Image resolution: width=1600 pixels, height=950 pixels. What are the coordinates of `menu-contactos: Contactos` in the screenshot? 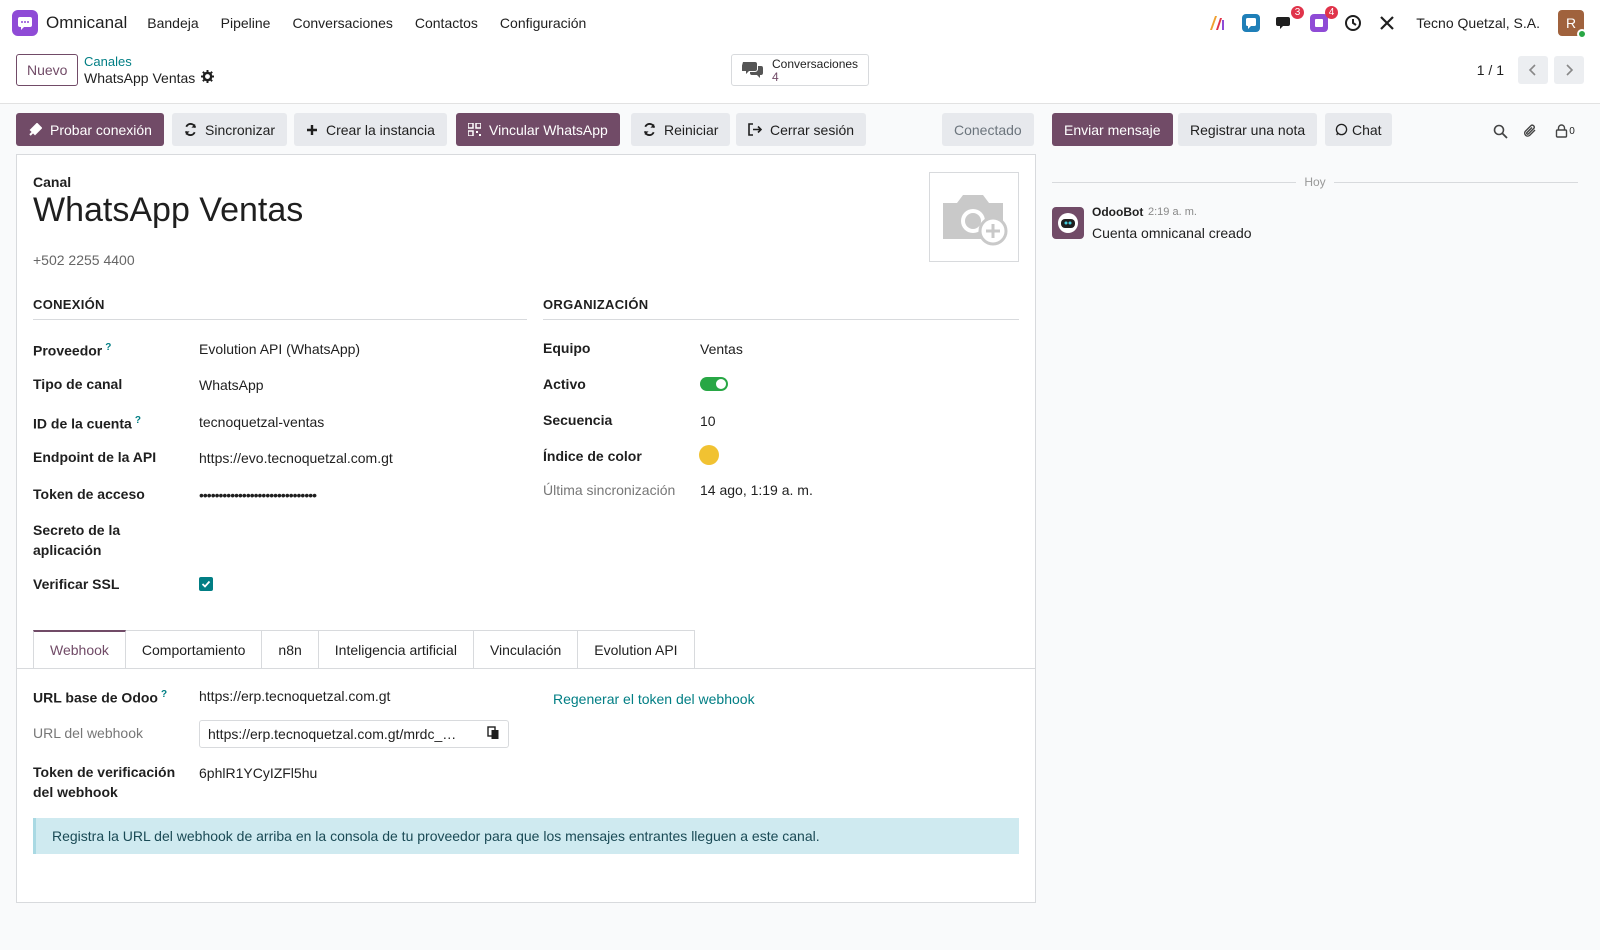 It's located at (446, 23).